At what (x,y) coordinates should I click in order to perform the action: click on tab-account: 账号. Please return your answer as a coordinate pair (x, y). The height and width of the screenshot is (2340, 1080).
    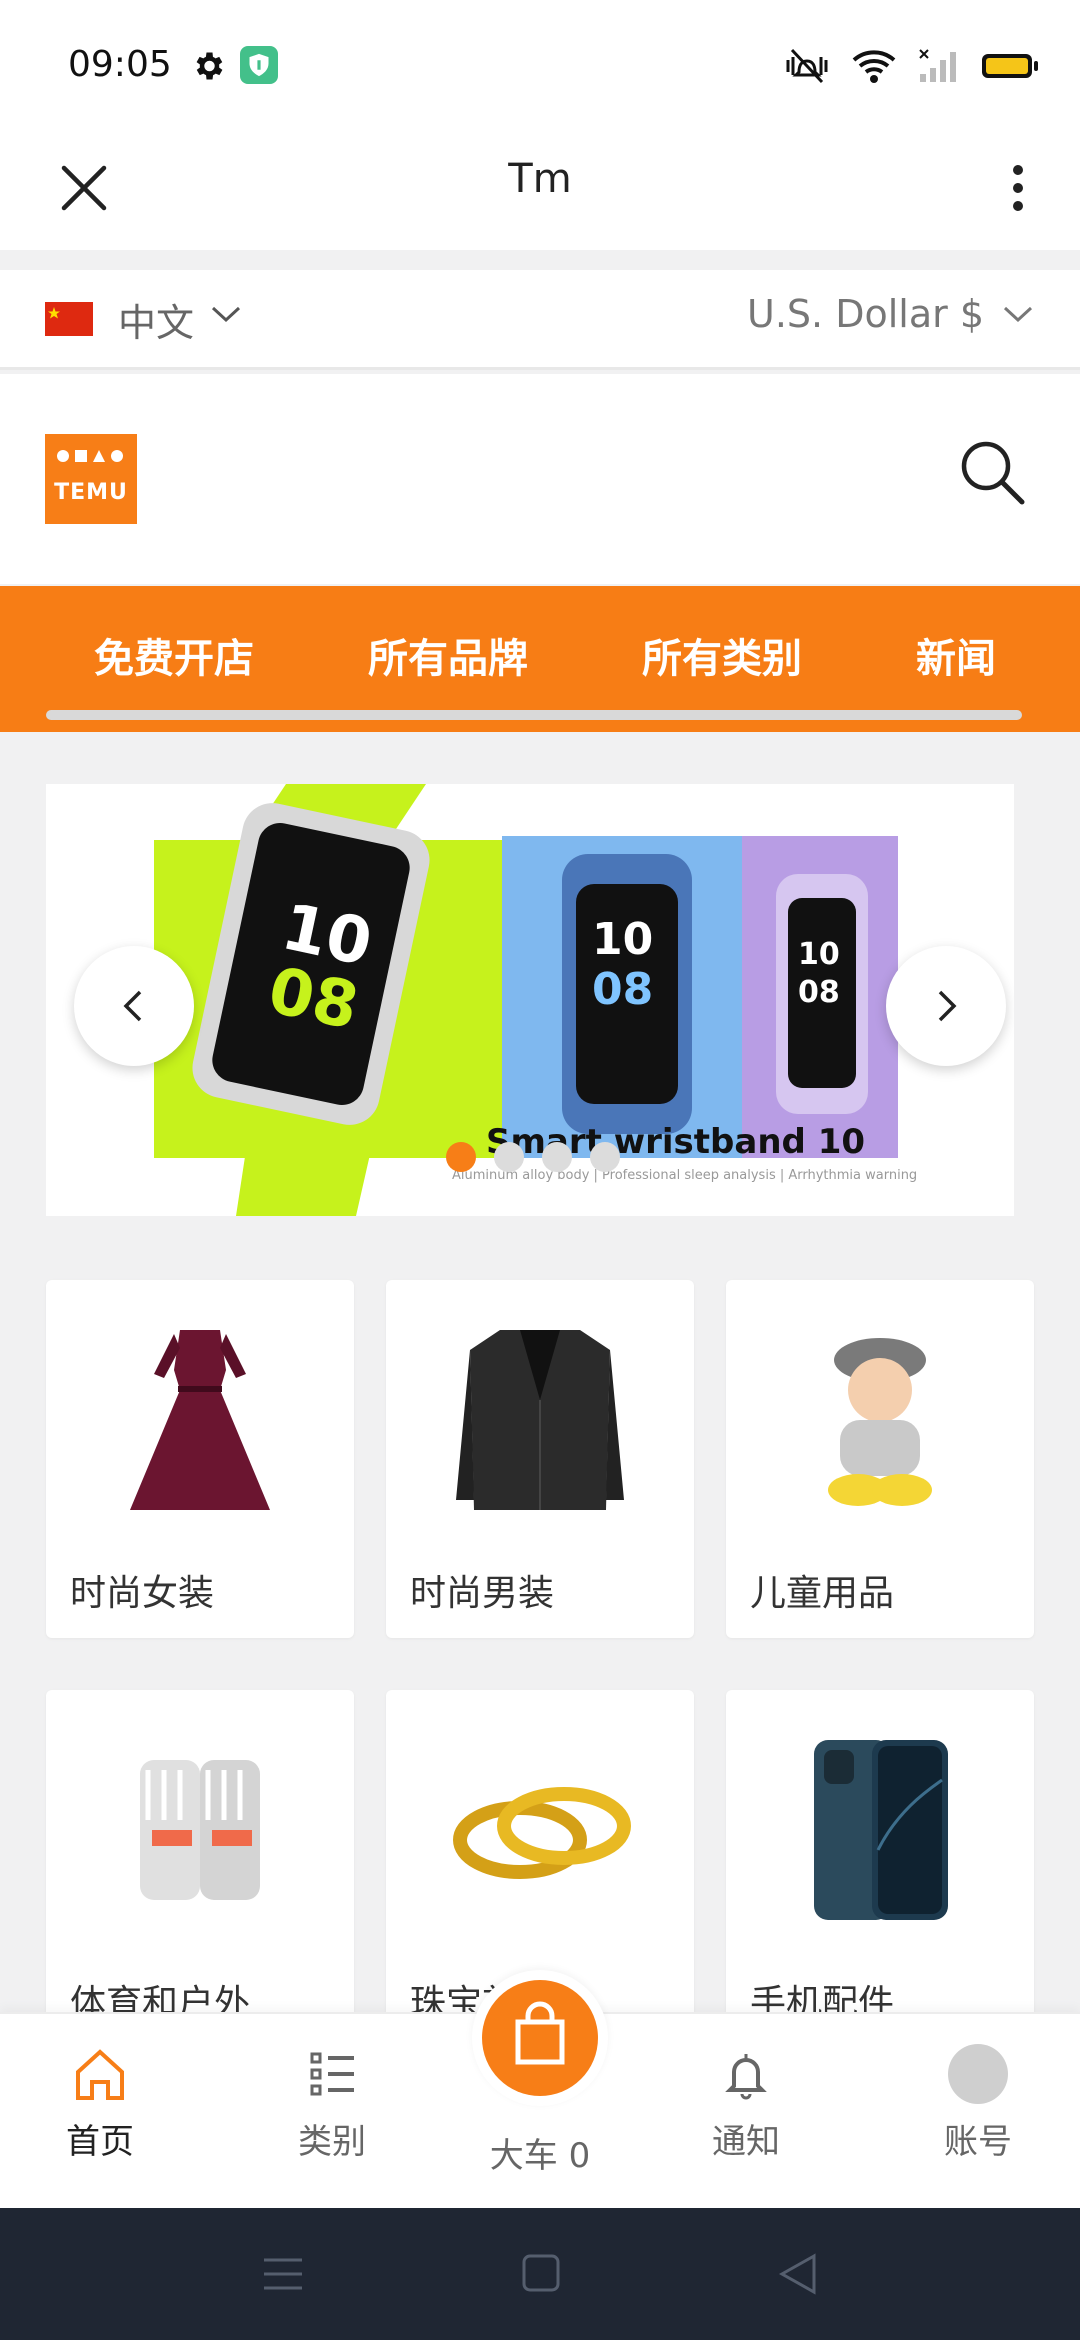
    Looking at the image, I should click on (978, 2103).